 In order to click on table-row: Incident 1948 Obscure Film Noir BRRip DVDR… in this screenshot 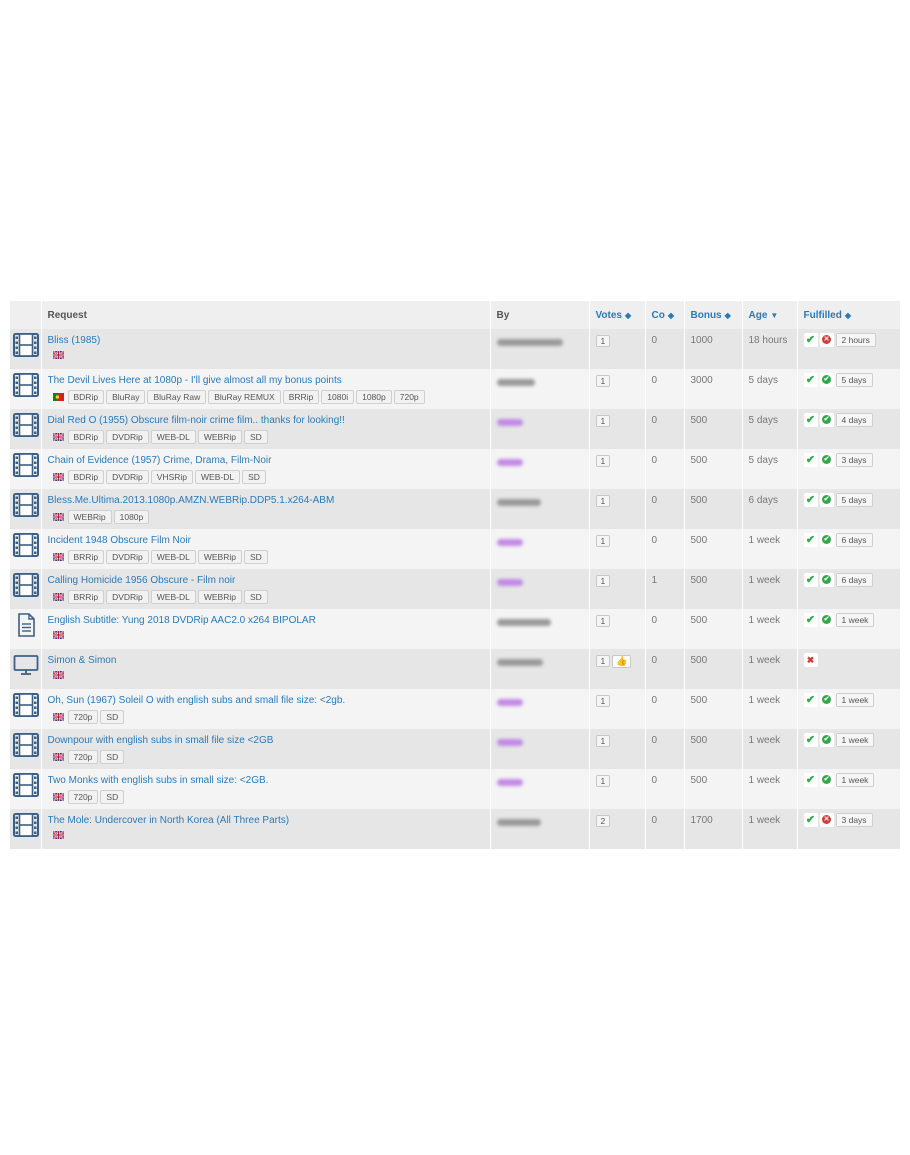, I will do `click(455, 549)`.